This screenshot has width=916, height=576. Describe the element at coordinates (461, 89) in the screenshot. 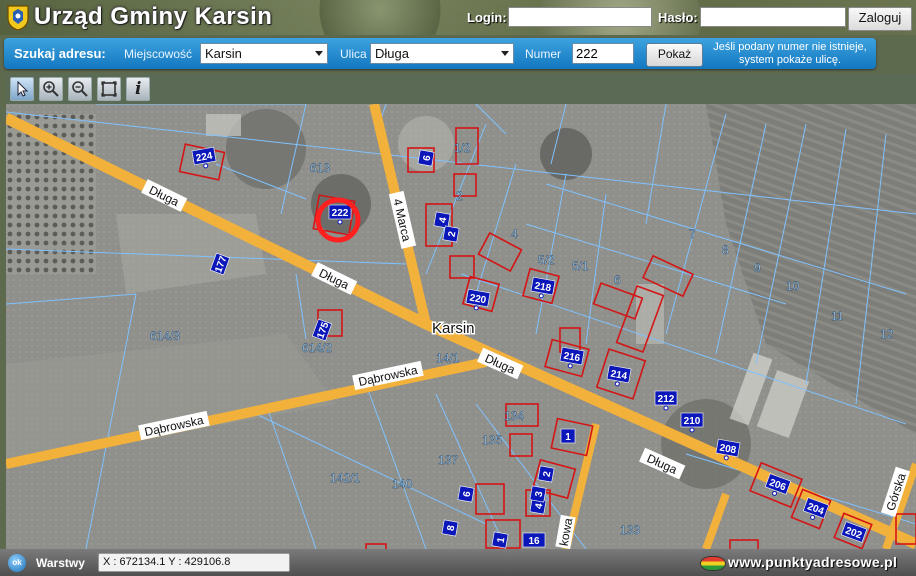

I see `map-toolbar: i` at that location.